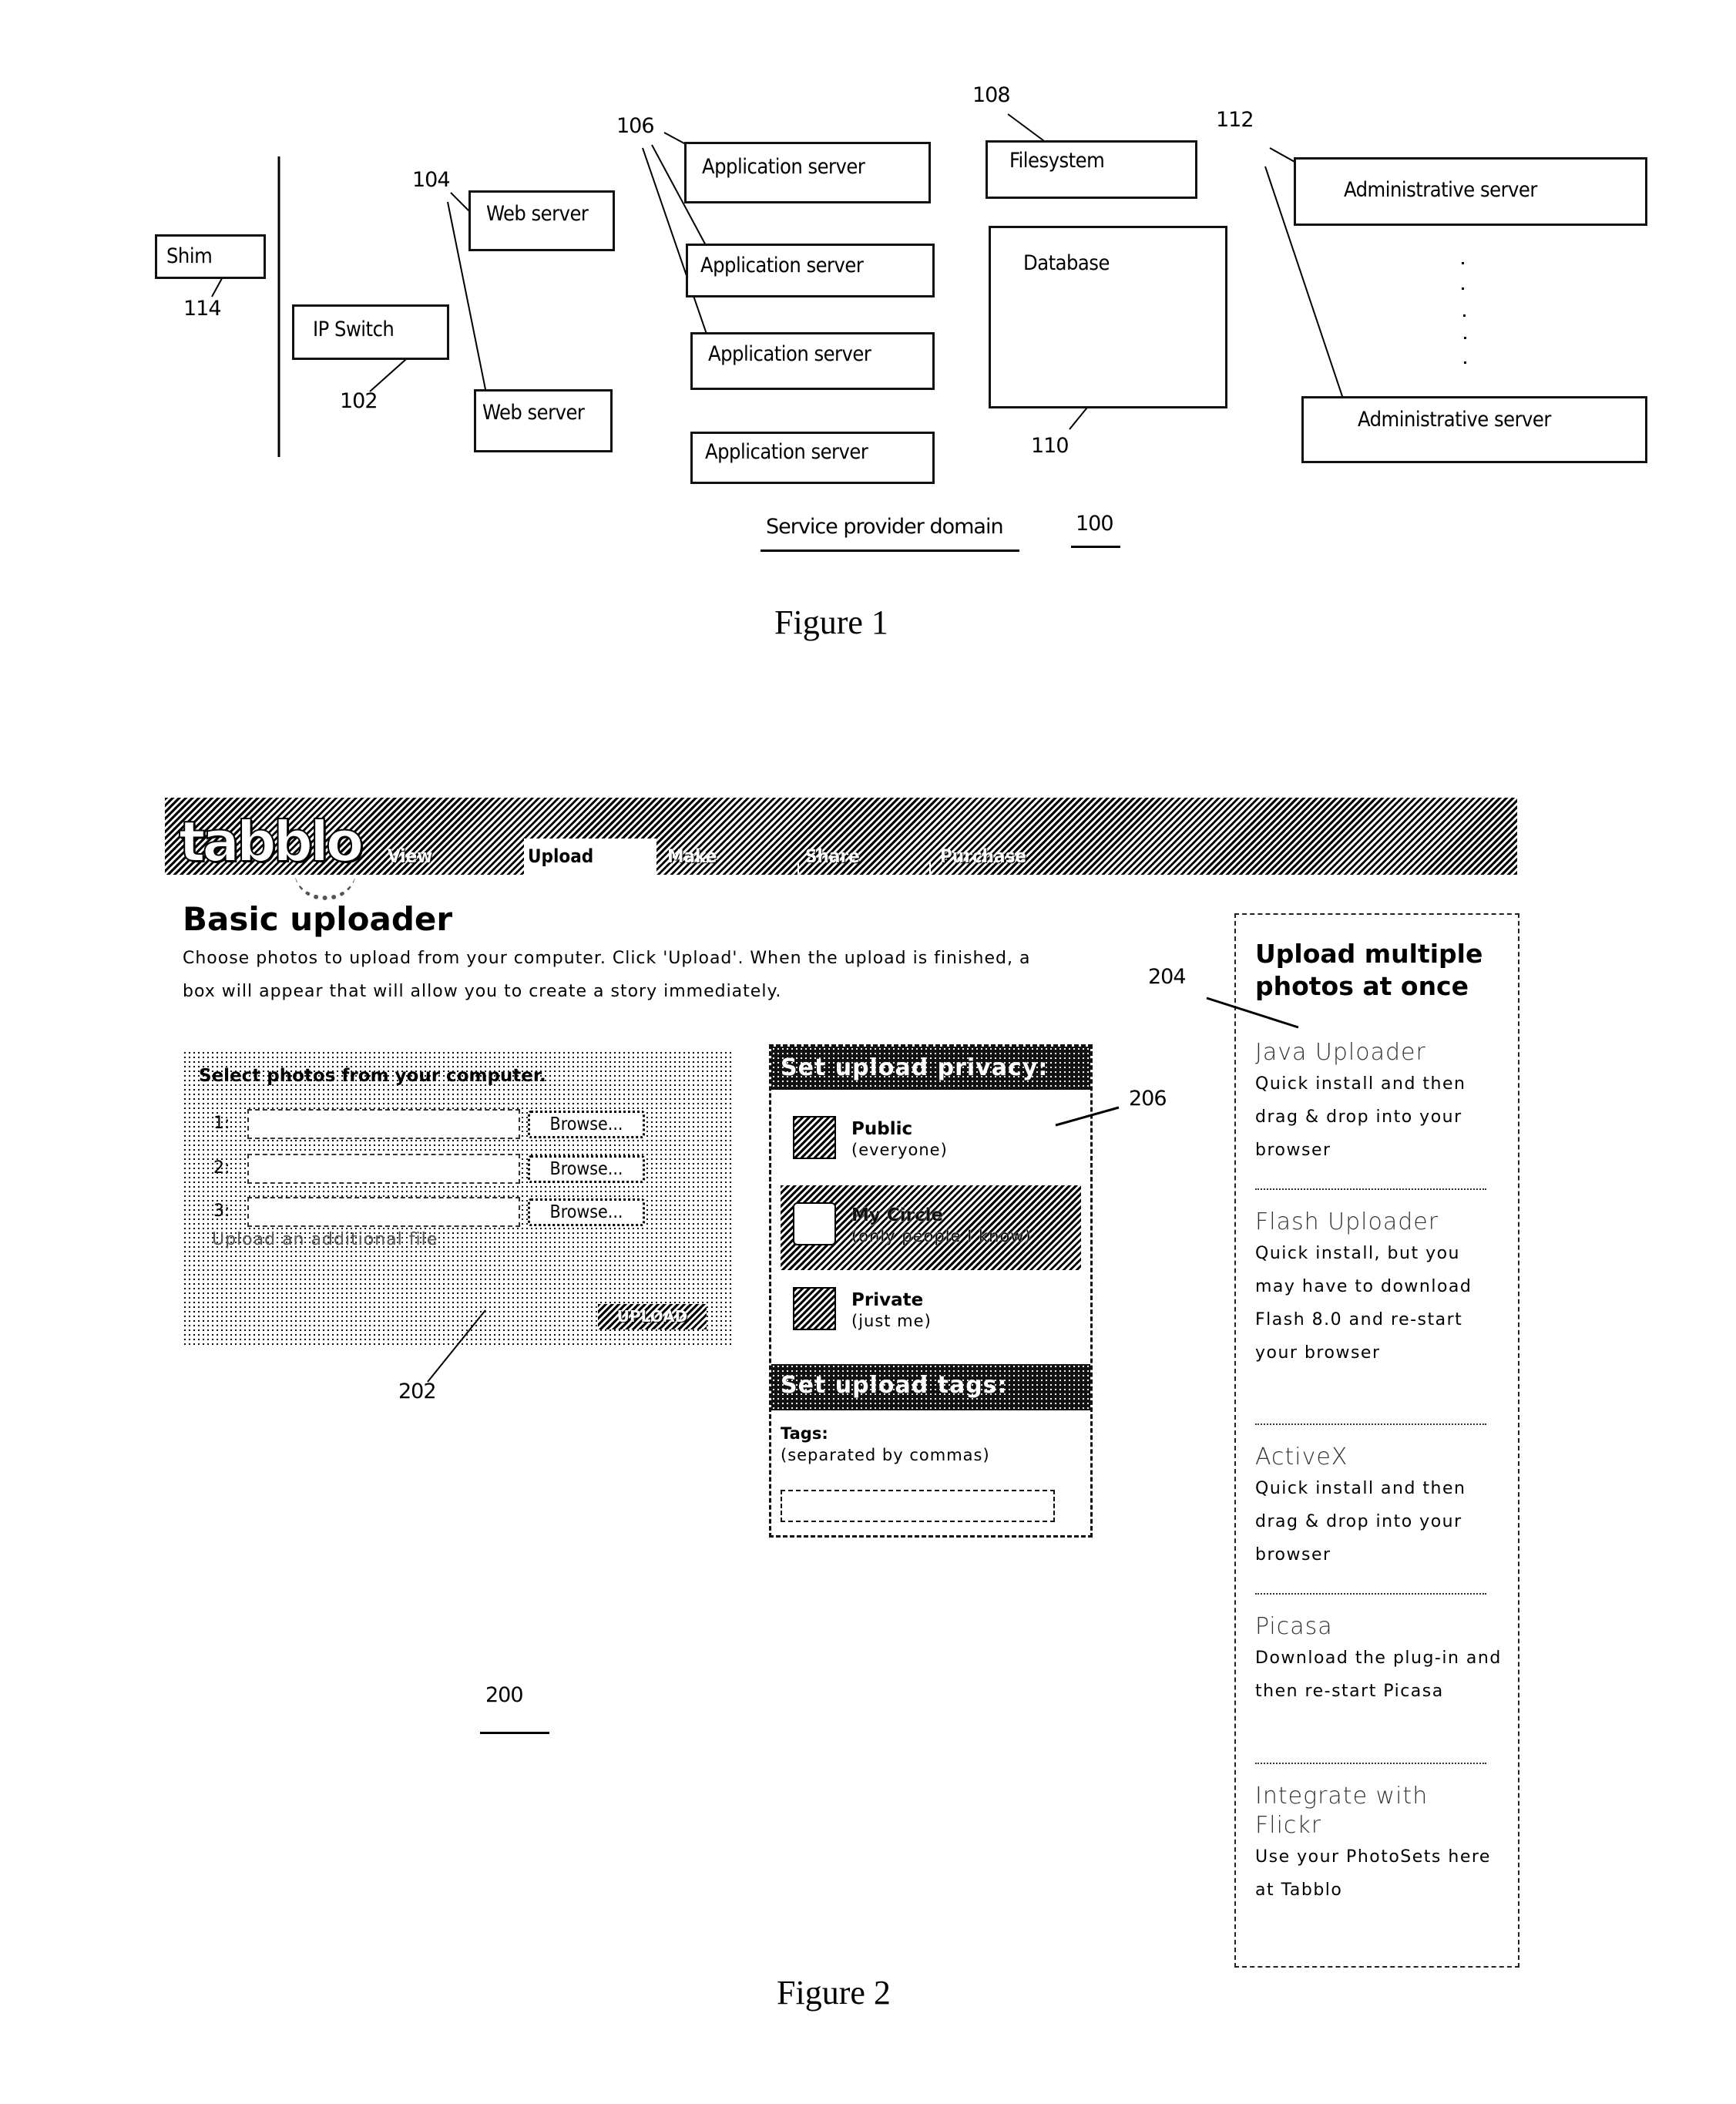 Image resolution: width=1736 pixels, height=2104 pixels. Describe the element at coordinates (1066, 263) in the screenshot. I see `database-label: Database` at that location.